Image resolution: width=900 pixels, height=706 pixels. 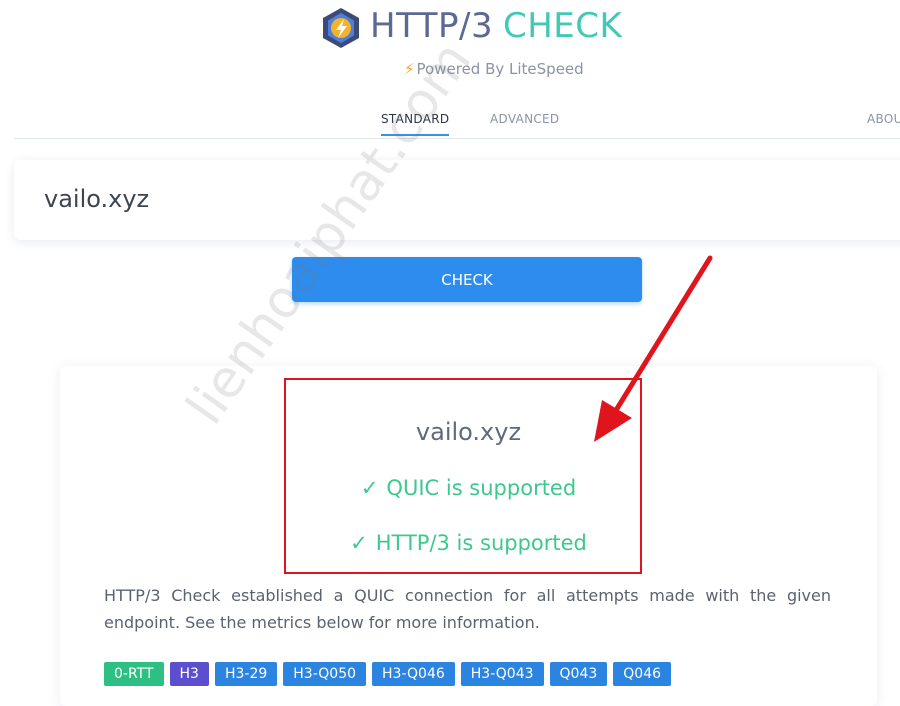 I want to click on nav-tabs: STANDARD ADVANCED ABOU, so click(x=457, y=123).